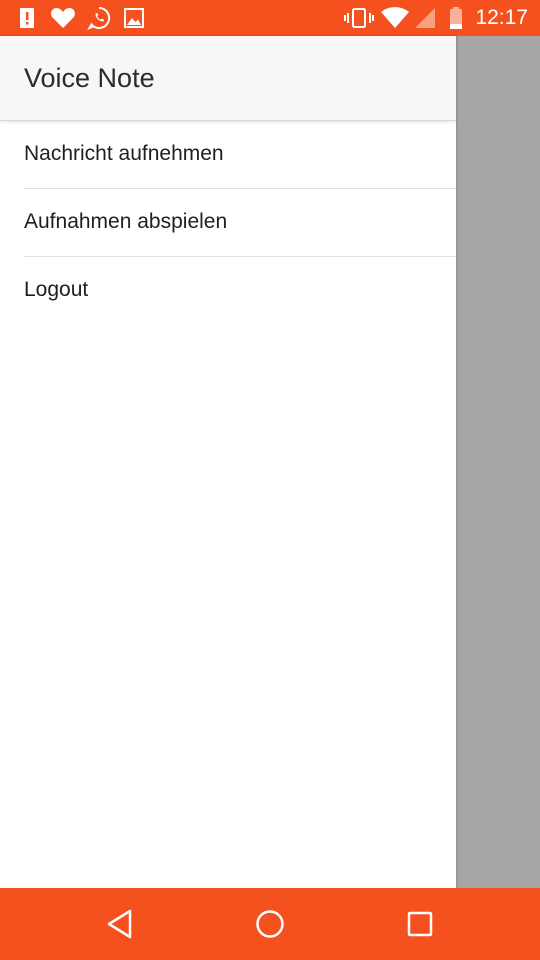 The image size is (540, 960). Describe the element at coordinates (501, 17) in the screenshot. I see `status-time: 12:17` at that location.